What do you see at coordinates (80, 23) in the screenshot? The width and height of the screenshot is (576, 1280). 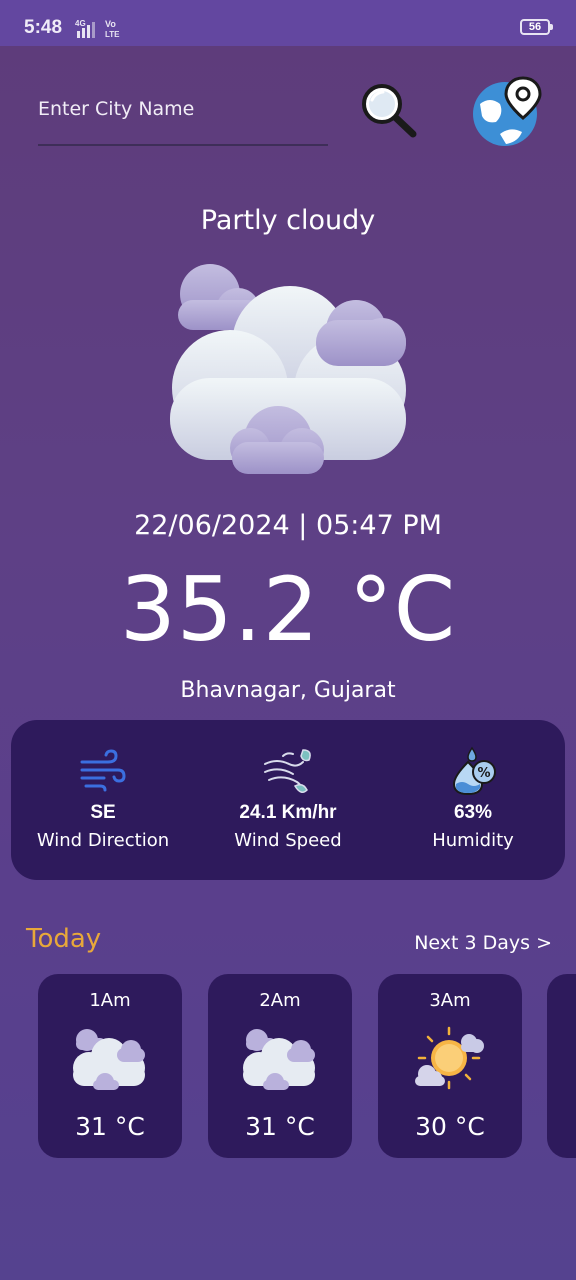 I see `svg-text: 4G` at bounding box center [80, 23].